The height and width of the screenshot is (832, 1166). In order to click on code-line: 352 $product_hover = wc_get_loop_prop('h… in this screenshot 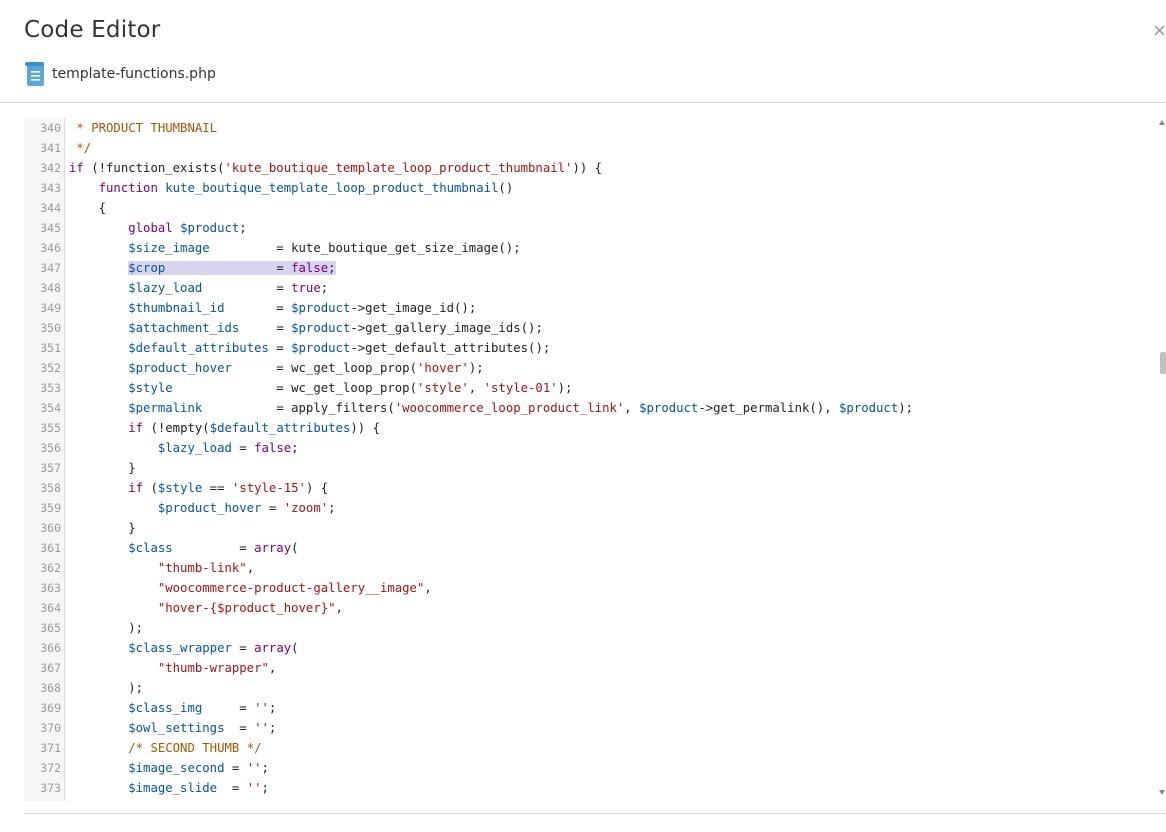, I will do `click(591, 368)`.